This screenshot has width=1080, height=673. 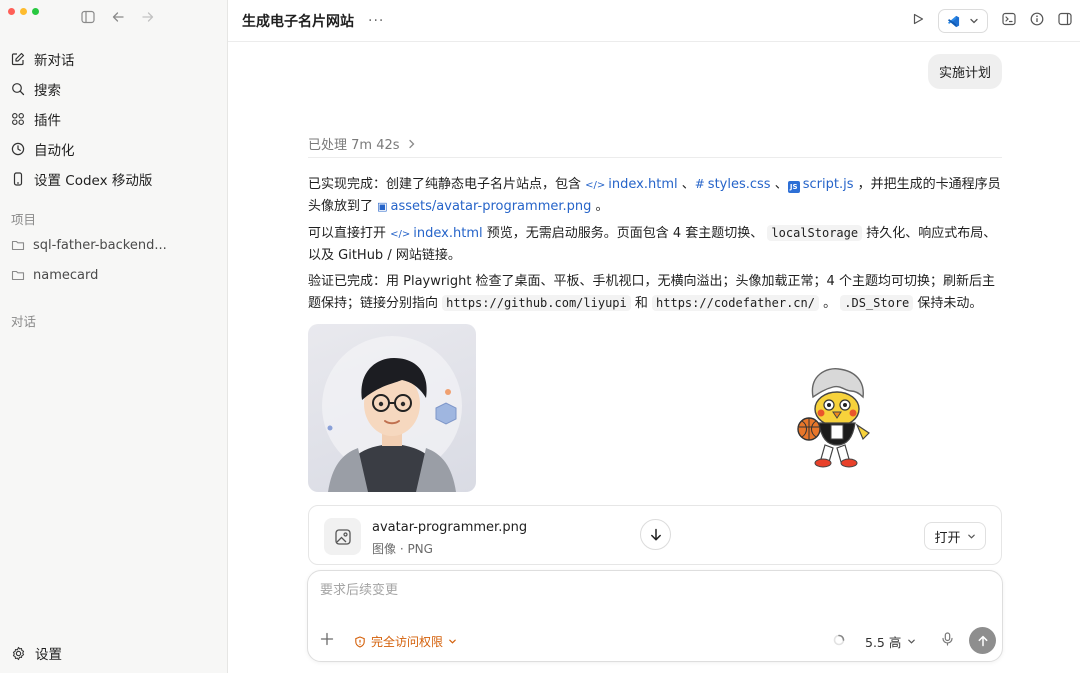 I want to click on sidebar-item-mobile: 设置 Codex 移动版, so click(x=114, y=179).